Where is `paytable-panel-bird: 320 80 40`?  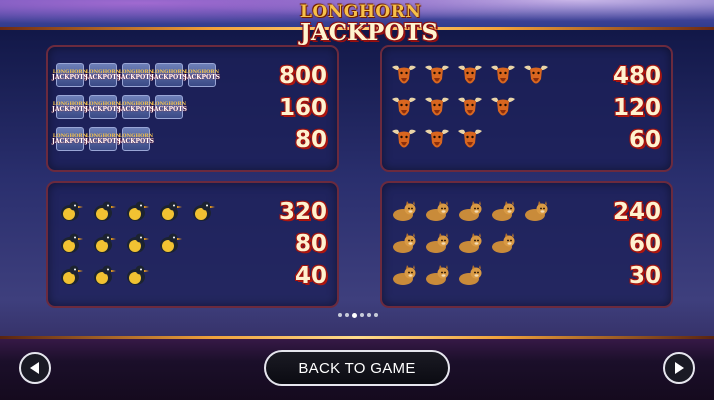 paytable-panel-bird: 320 80 40 is located at coordinates (192, 244).